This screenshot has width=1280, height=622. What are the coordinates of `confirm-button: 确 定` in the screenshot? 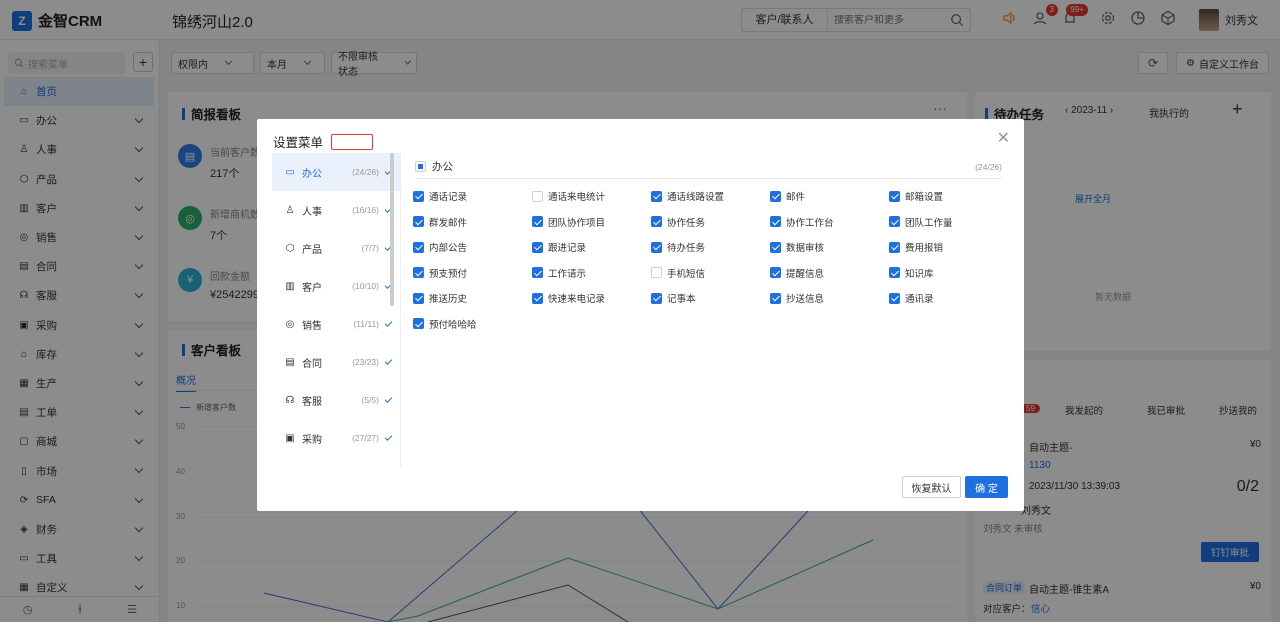 It's located at (986, 487).